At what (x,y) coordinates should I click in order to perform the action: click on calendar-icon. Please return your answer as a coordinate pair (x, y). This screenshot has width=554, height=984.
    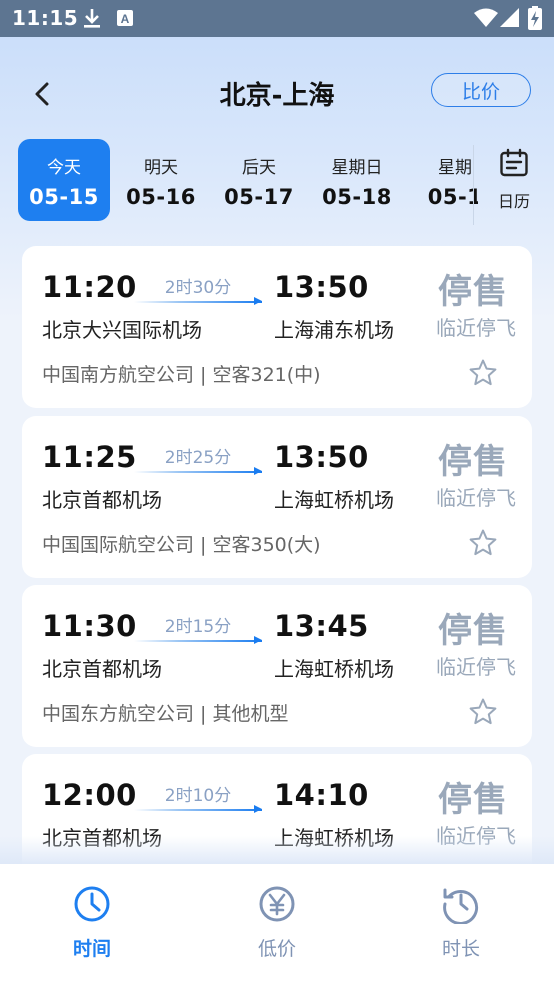
    Looking at the image, I should click on (514, 162).